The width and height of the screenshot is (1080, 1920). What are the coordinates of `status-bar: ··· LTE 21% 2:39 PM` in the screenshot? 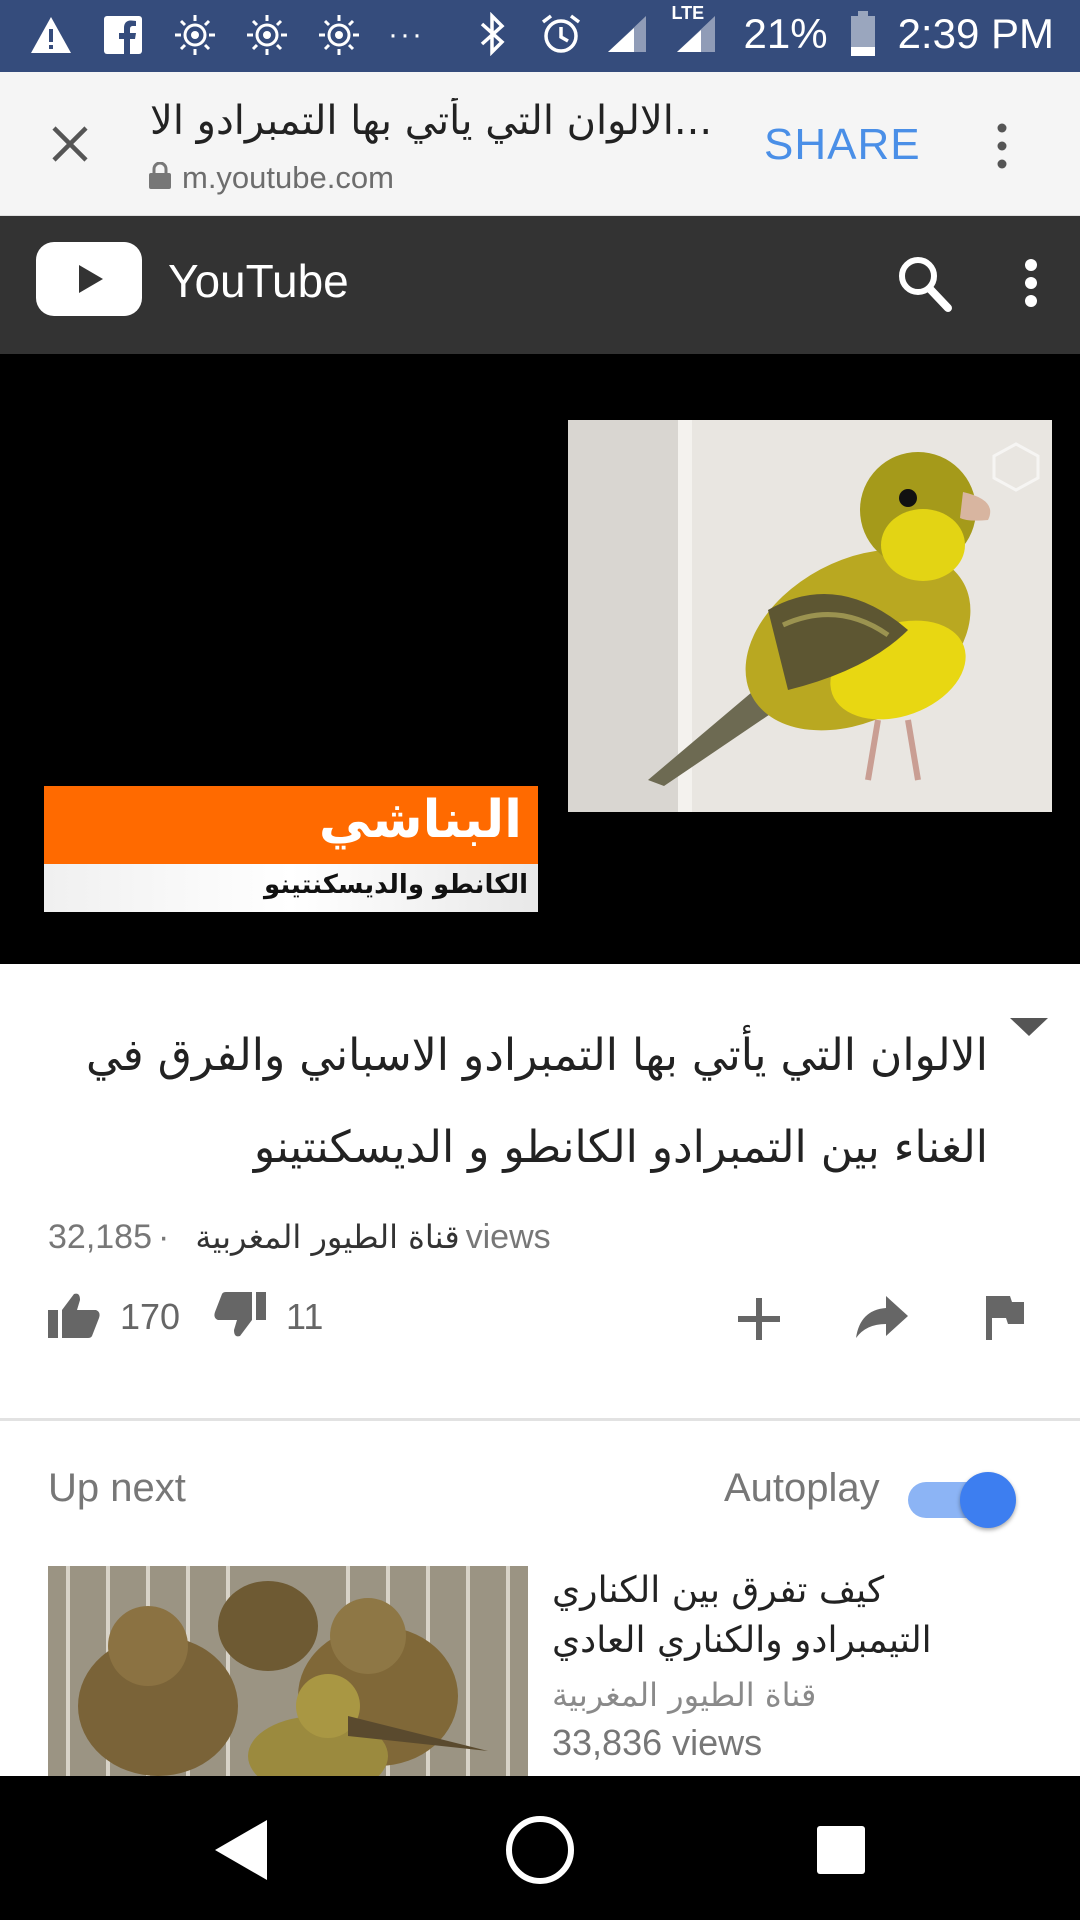 It's located at (540, 36).